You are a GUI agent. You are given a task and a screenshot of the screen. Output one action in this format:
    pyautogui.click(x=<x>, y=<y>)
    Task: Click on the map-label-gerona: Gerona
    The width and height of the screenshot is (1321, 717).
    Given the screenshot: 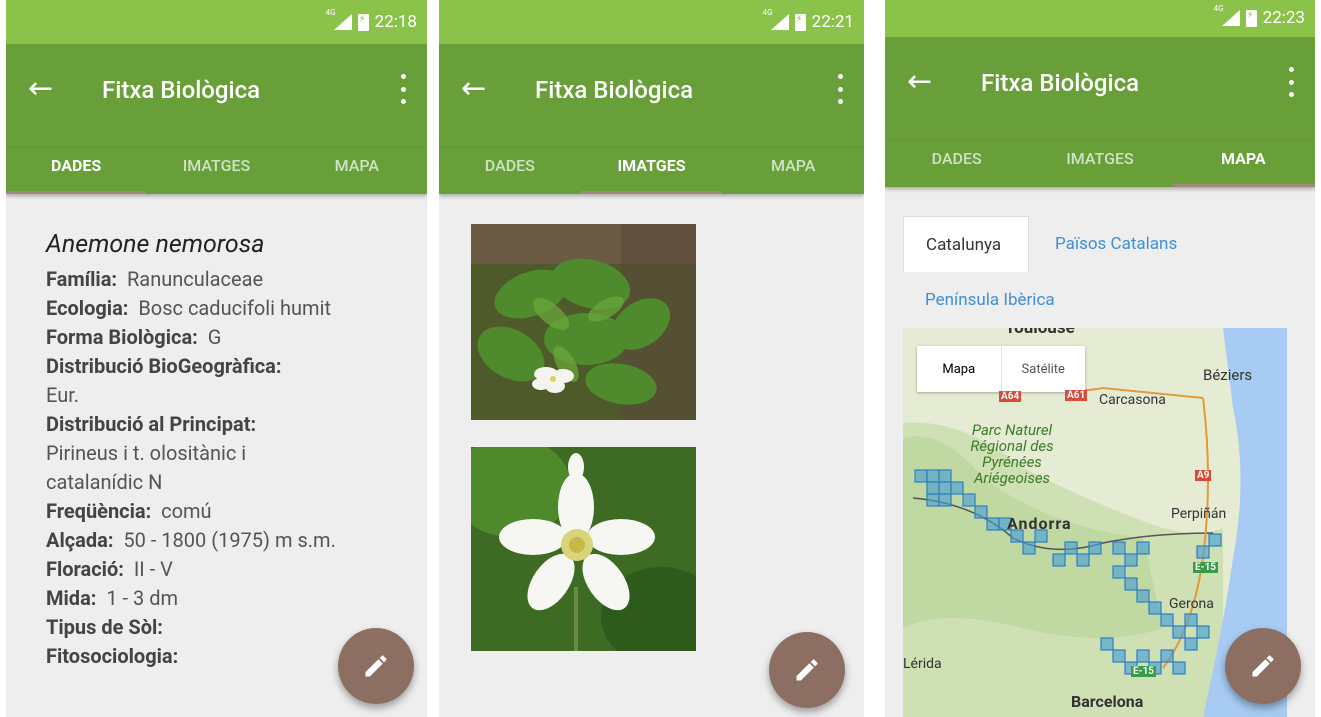 What is the action you would take?
    pyautogui.click(x=1191, y=604)
    